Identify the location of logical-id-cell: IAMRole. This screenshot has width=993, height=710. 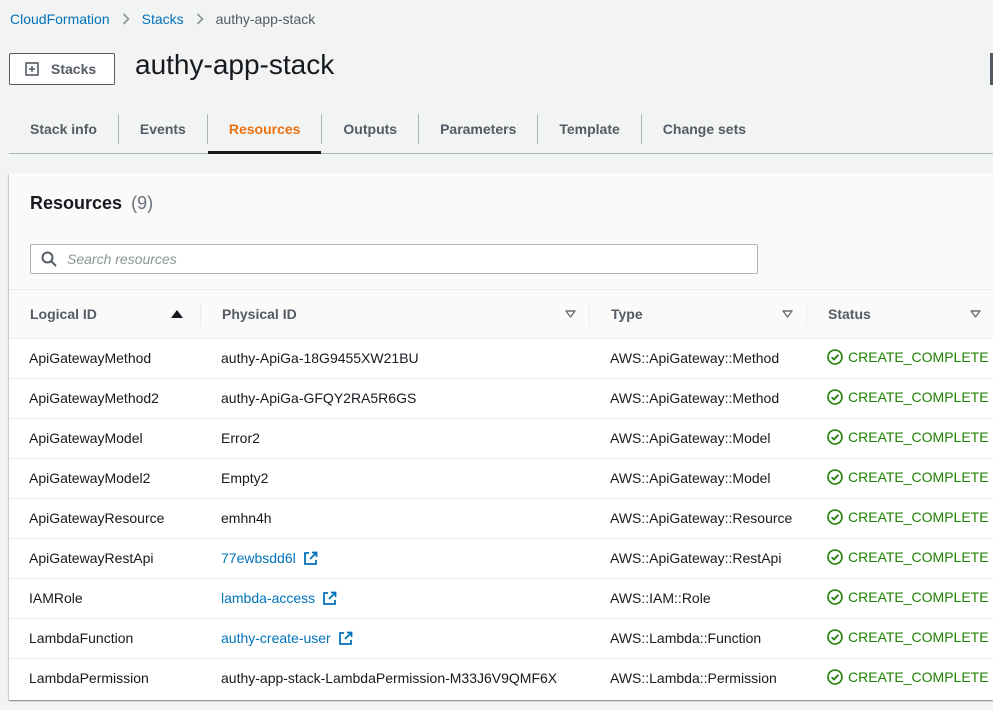
(105, 598).